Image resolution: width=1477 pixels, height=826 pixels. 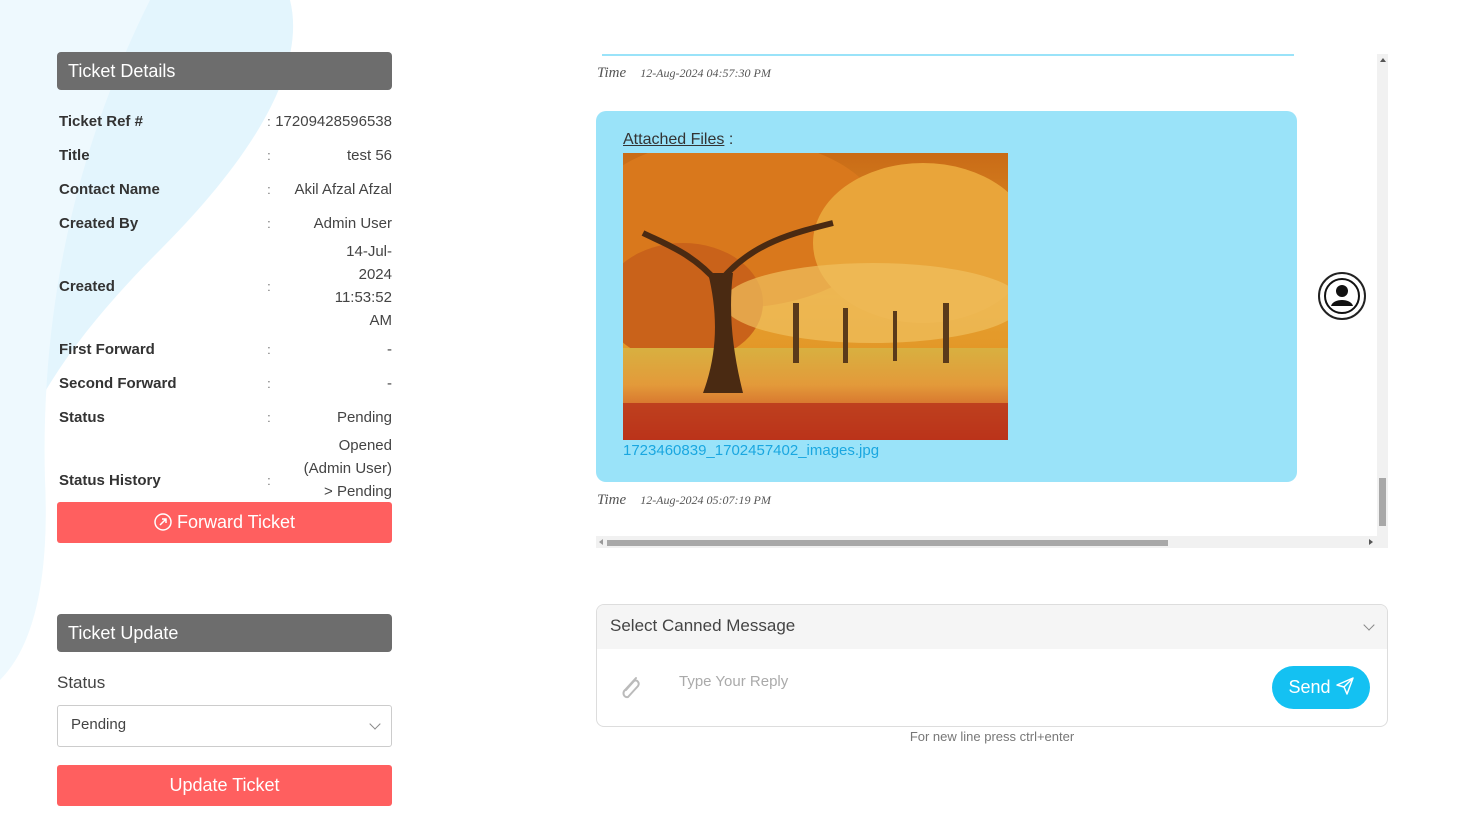 I want to click on detail-row-contact: Contact Name : Akil Afzal Afzal, so click(x=224, y=189).